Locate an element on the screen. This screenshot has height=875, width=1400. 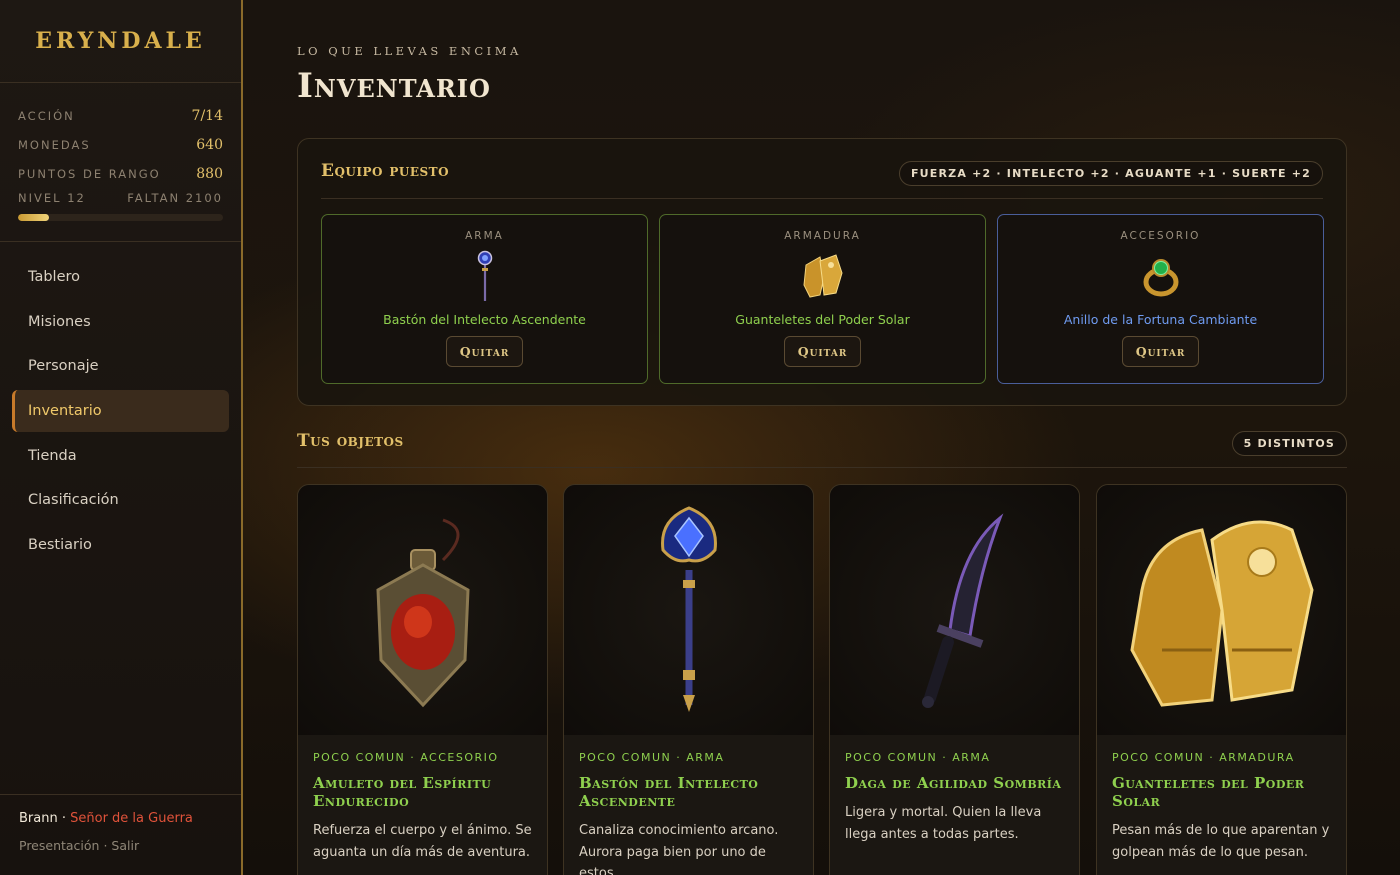
stat-value: 640 is located at coordinates (209, 144).